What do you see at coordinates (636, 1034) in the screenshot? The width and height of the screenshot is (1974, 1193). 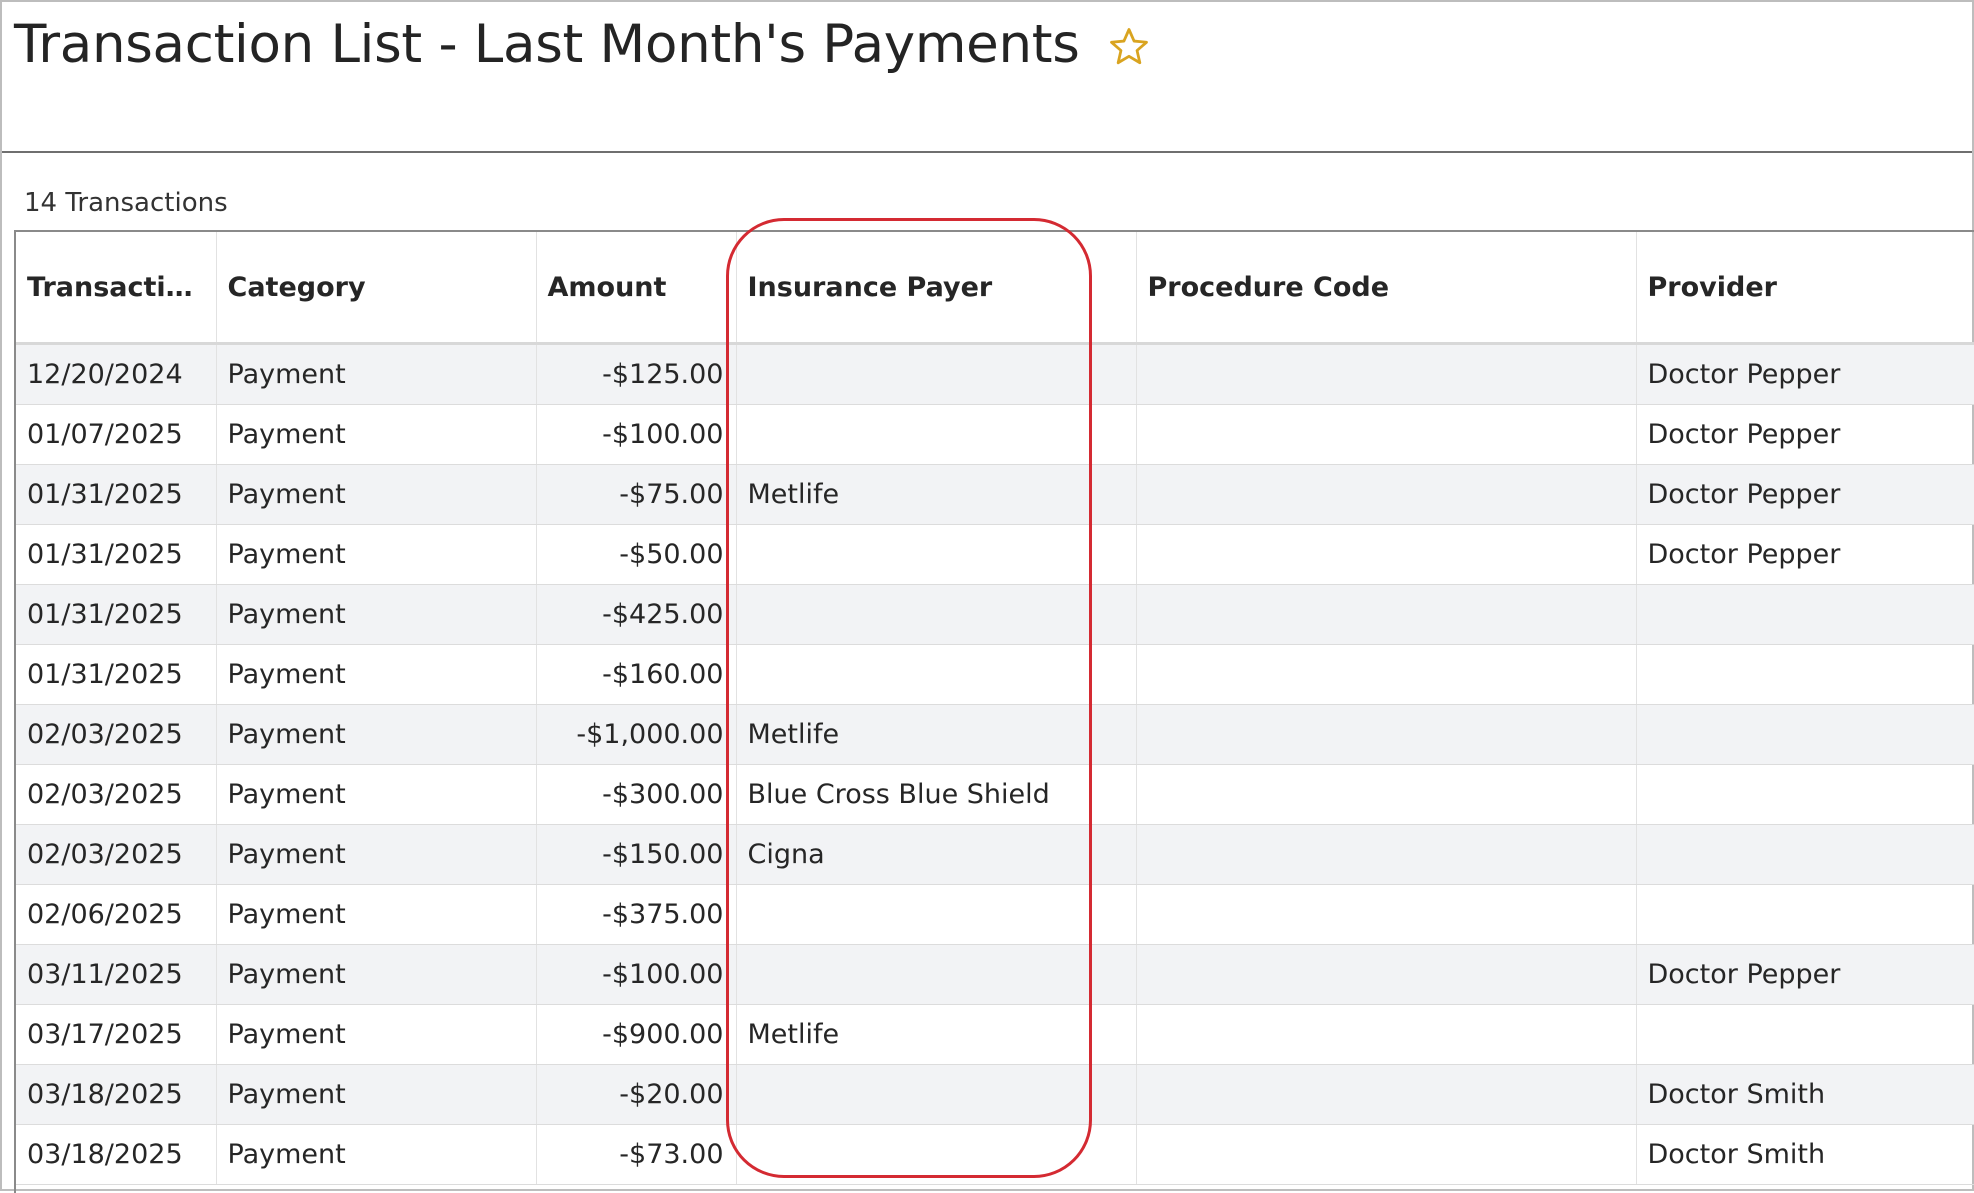 I see `cell-amount: -$900.00` at bounding box center [636, 1034].